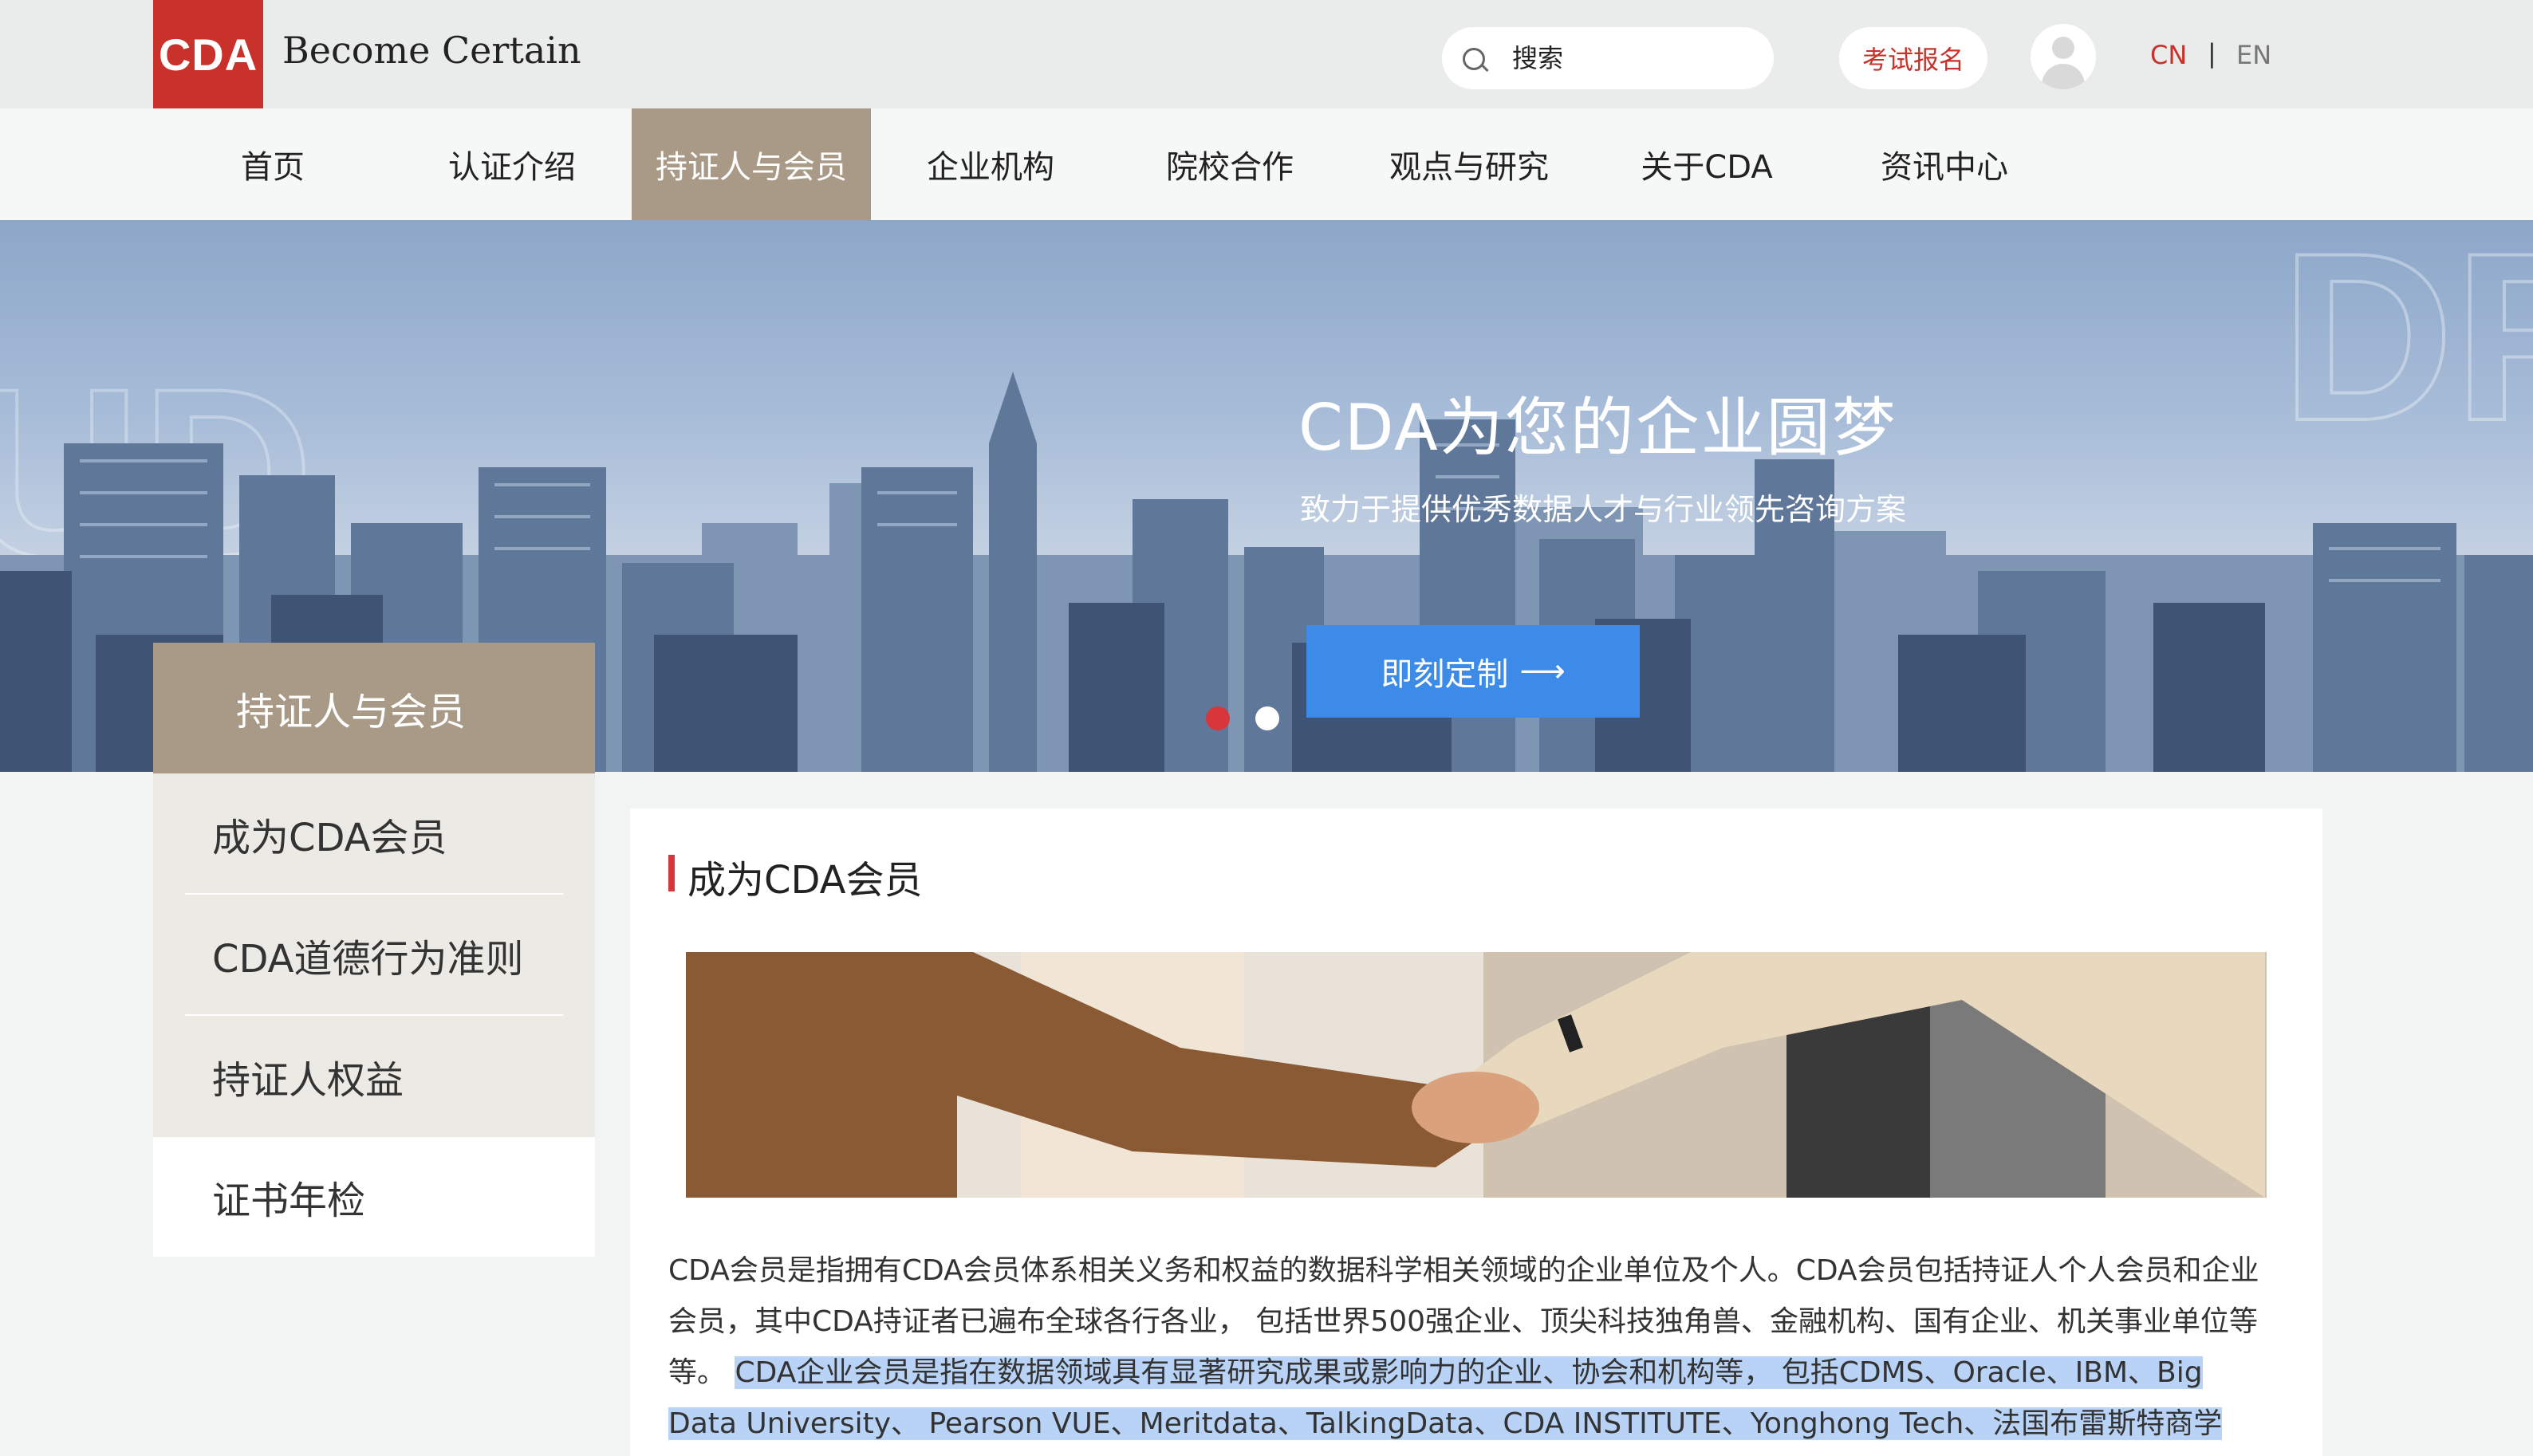 The width and height of the screenshot is (2533, 1456). I want to click on search-box, so click(1608, 58).